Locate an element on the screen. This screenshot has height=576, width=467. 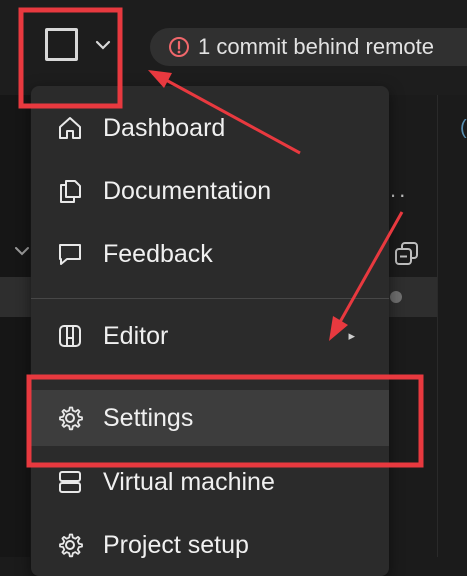
panel-divider is located at coordinates (437, 326).